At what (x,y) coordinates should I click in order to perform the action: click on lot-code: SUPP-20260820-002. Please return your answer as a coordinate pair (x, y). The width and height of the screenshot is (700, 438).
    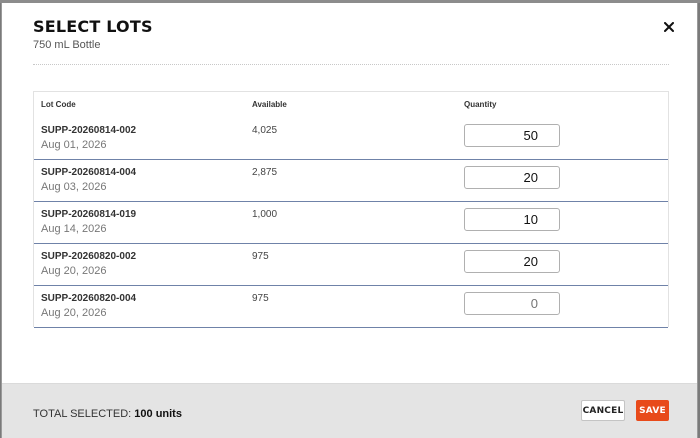
    Looking at the image, I should click on (89, 256).